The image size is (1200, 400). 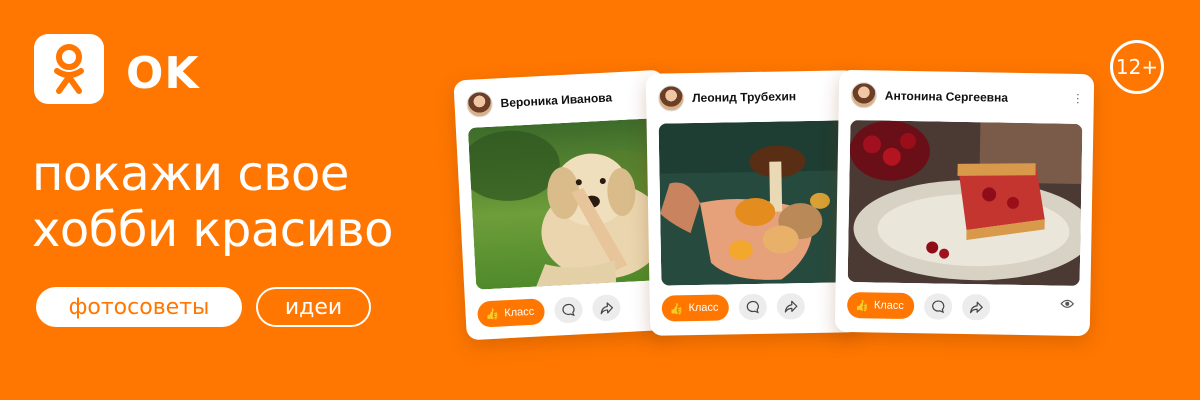 I want to click on mushrooms-illustration, so click(x=753, y=203).